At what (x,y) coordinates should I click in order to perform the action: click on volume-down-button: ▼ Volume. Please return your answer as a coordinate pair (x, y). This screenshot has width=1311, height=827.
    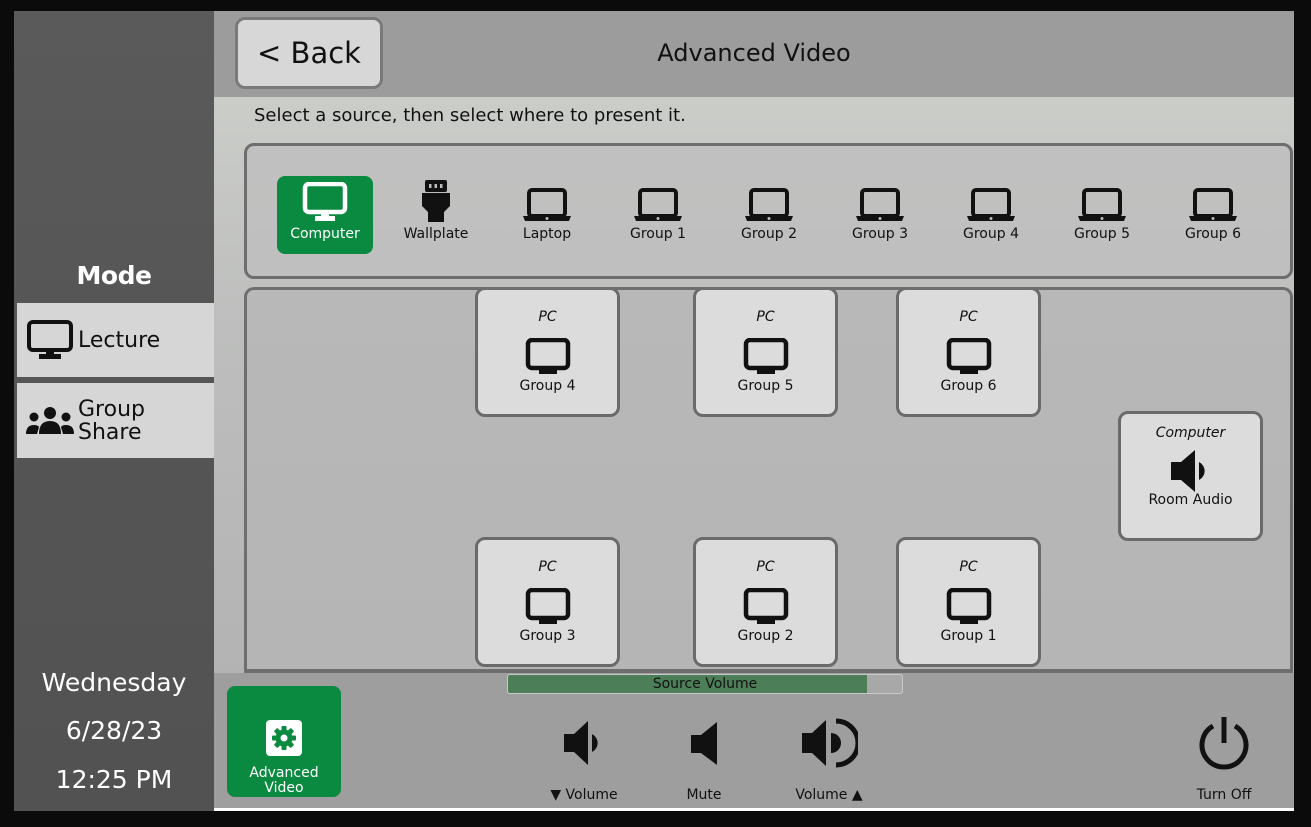
    Looking at the image, I should click on (584, 758).